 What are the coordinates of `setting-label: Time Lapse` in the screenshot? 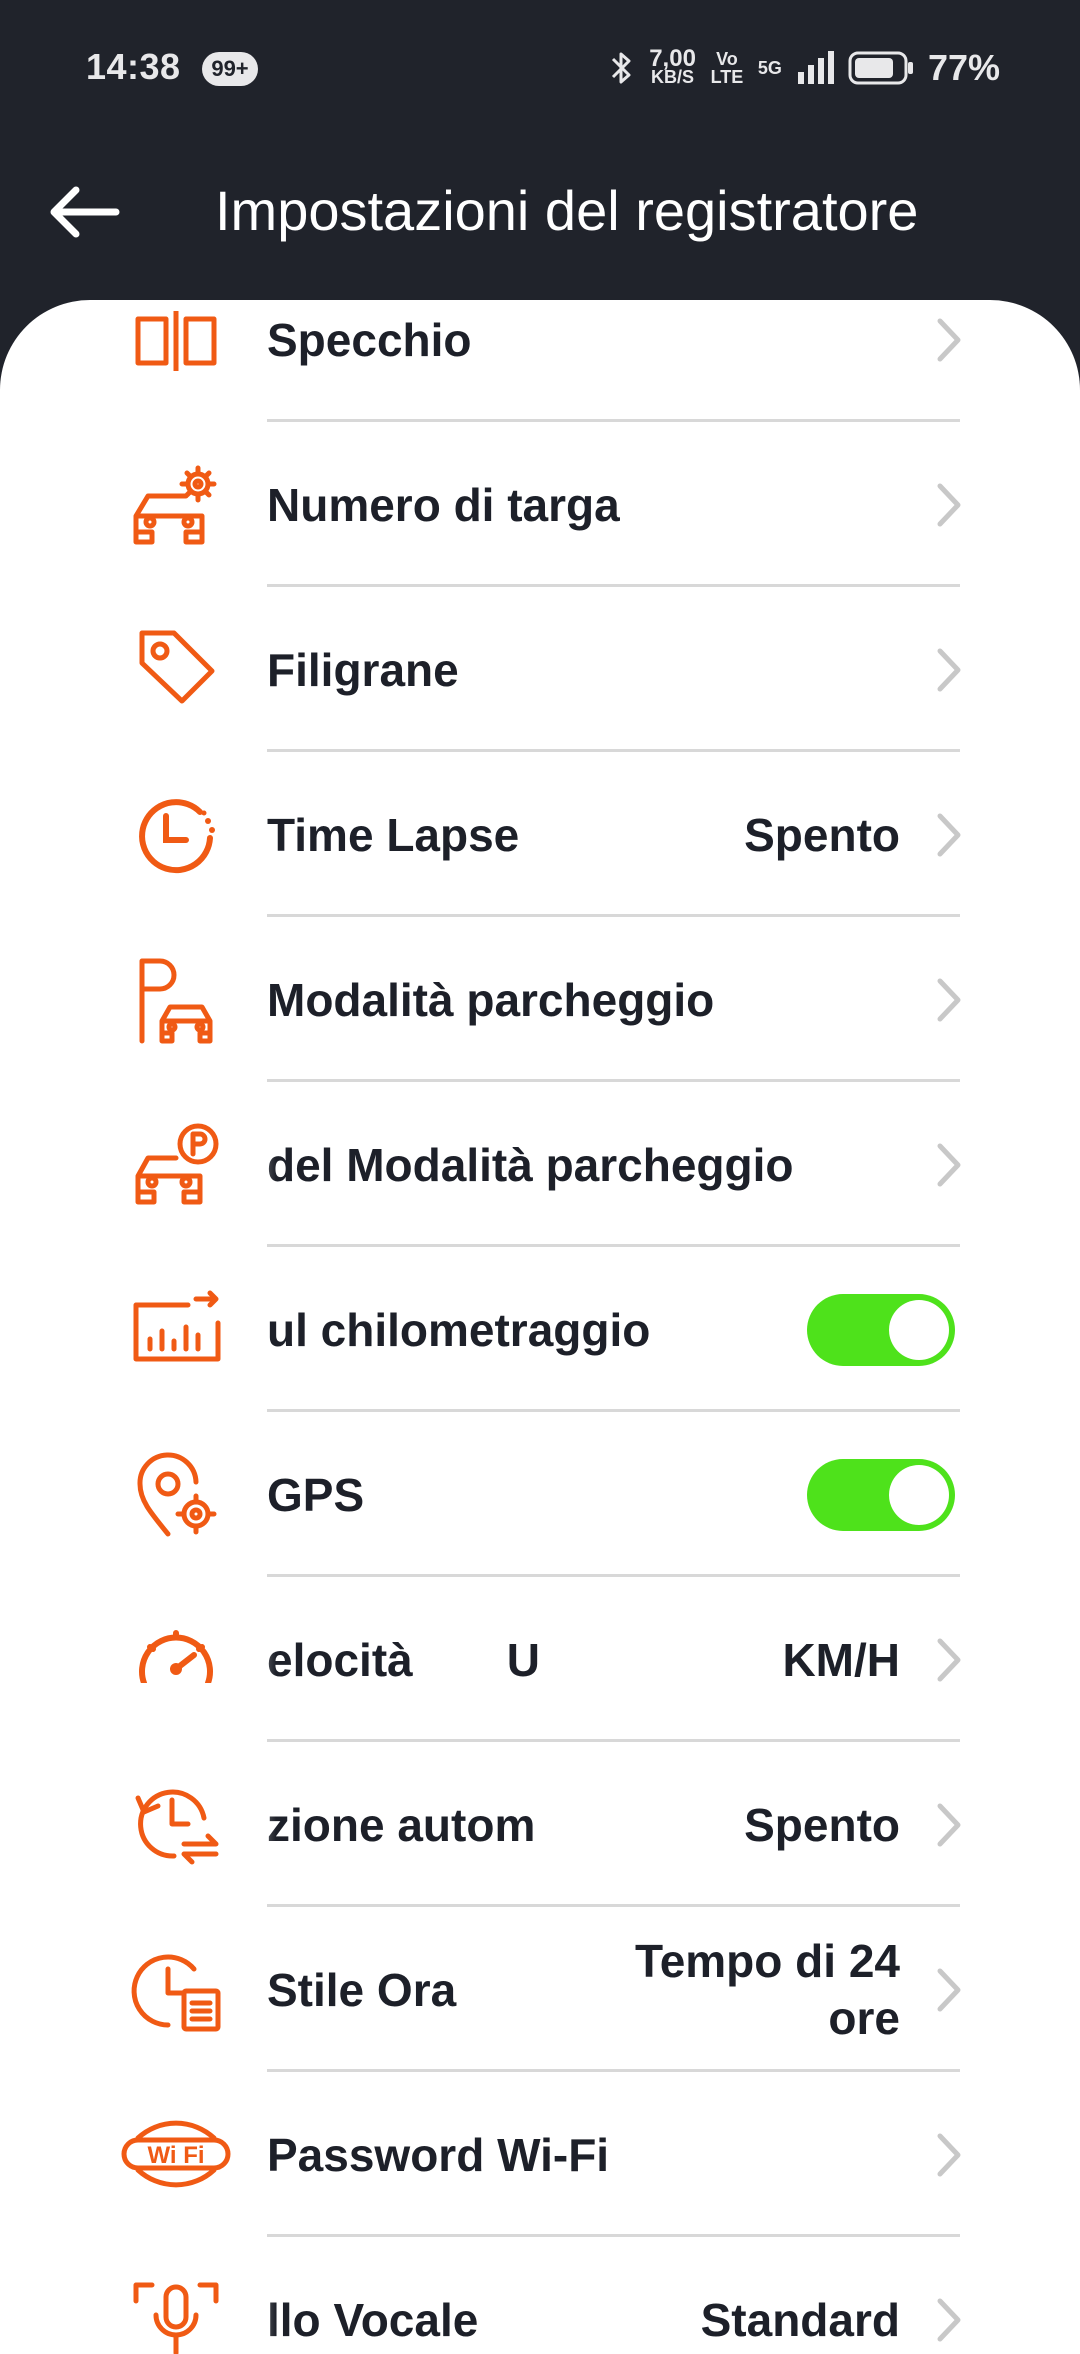 It's located at (393, 834).